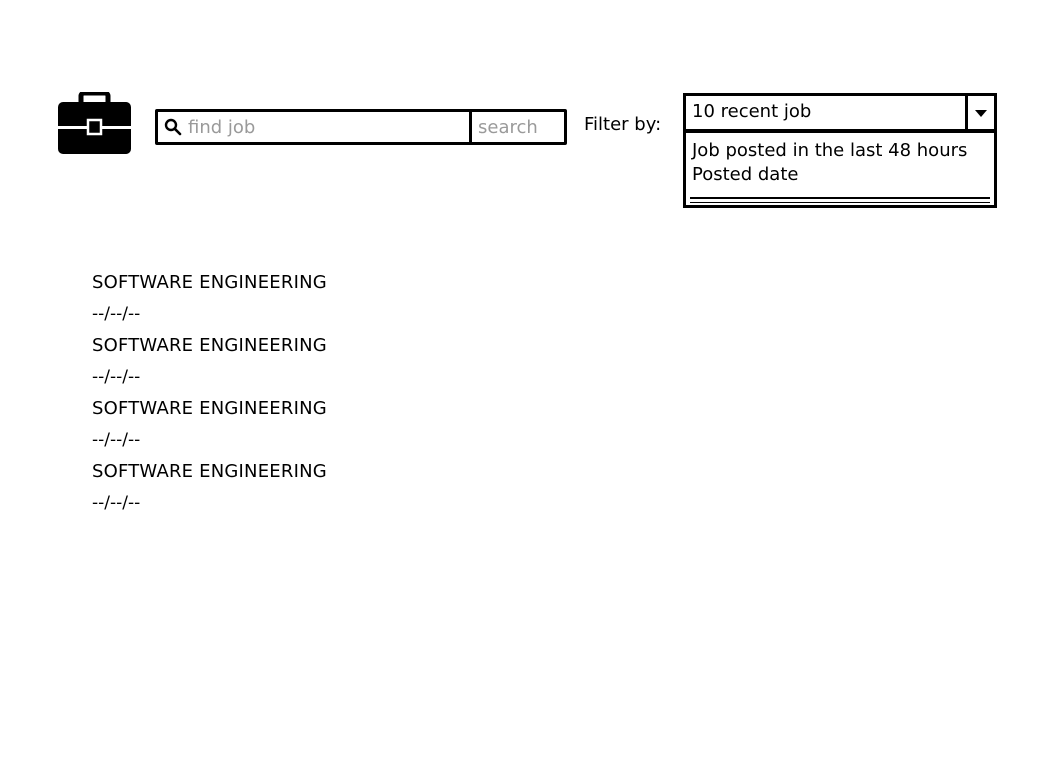 The image size is (1044, 770). I want to click on filter-option-last-48-hours: Job posted in the last 48 hours, so click(840, 151).